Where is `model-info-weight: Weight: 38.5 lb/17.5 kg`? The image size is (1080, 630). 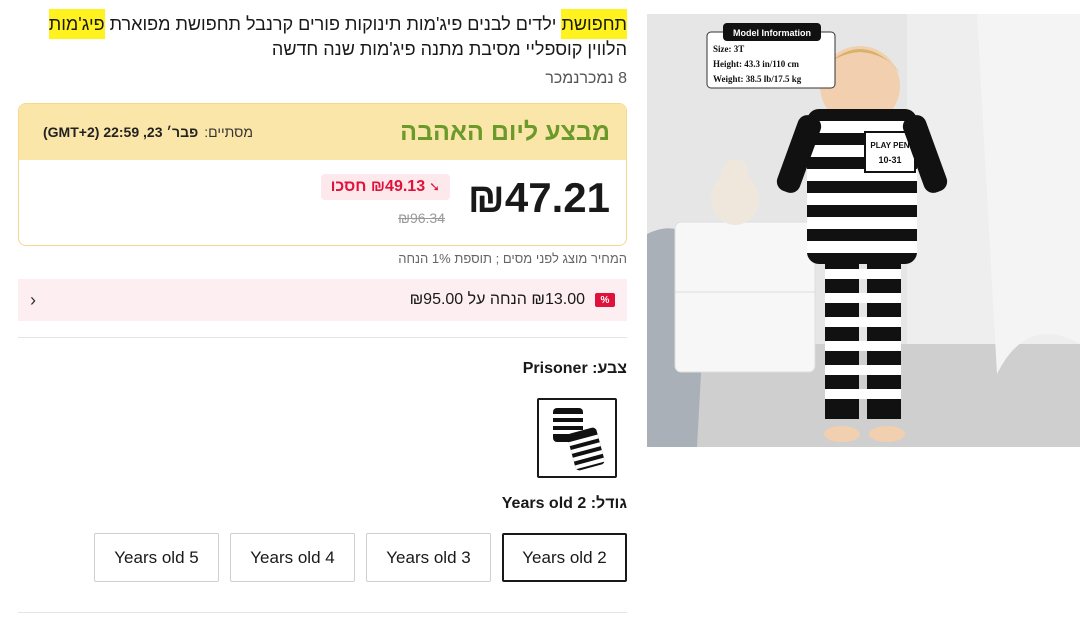 model-info-weight: Weight: 38.5 lb/17.5 kg is located at coordinates (757, 79).